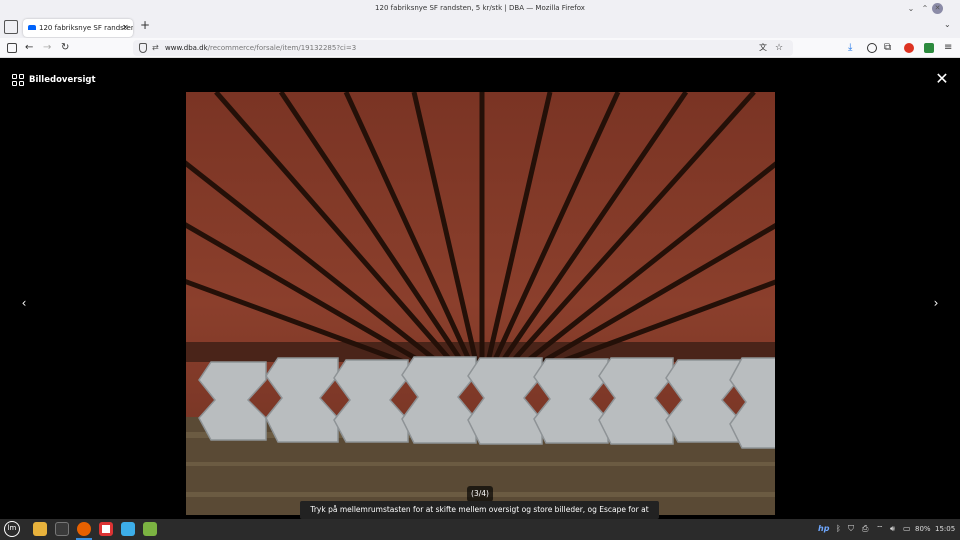 This screenshot has width=960, height=540. I want to click on back-icon: ←, so click(29, 48).